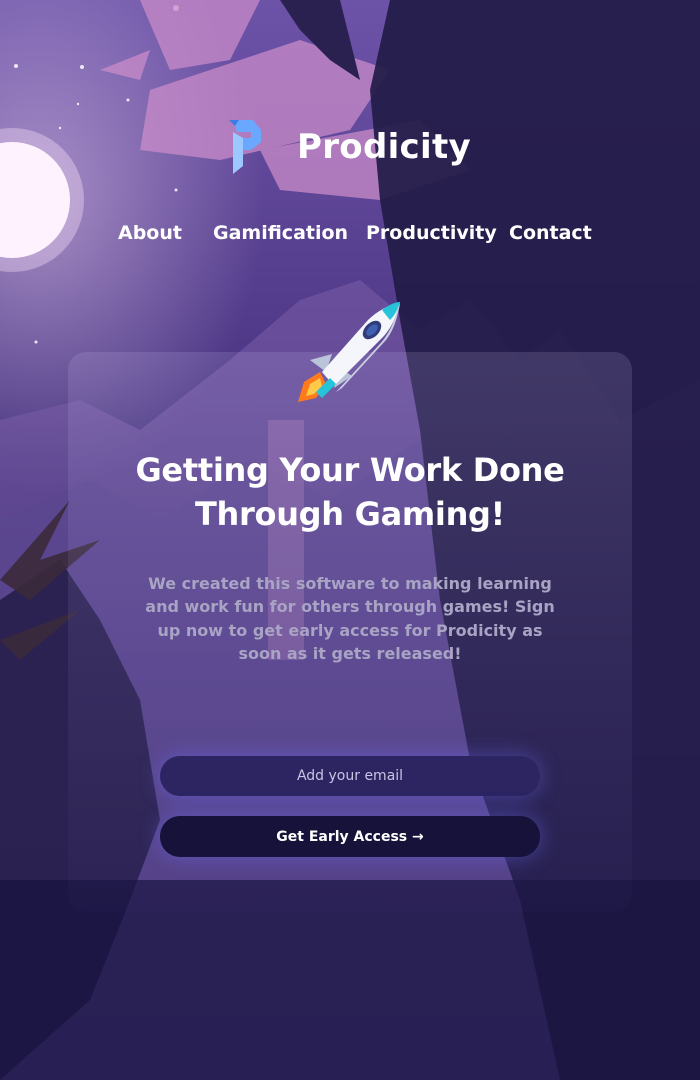 The height and width of the screenshot is (1080, 700). I want to click on nav-link-about: About, so click(150, 233).